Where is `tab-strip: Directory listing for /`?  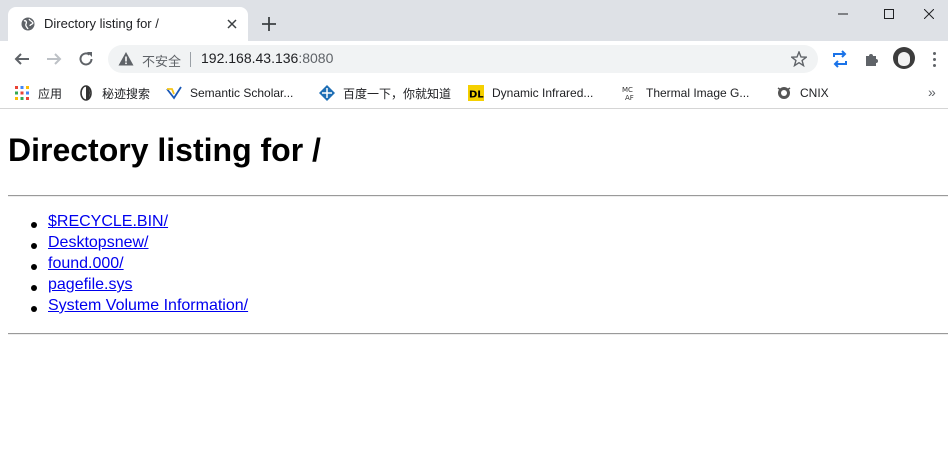 tab-strip: Directory listing for / is located at coordinates (474, 20).